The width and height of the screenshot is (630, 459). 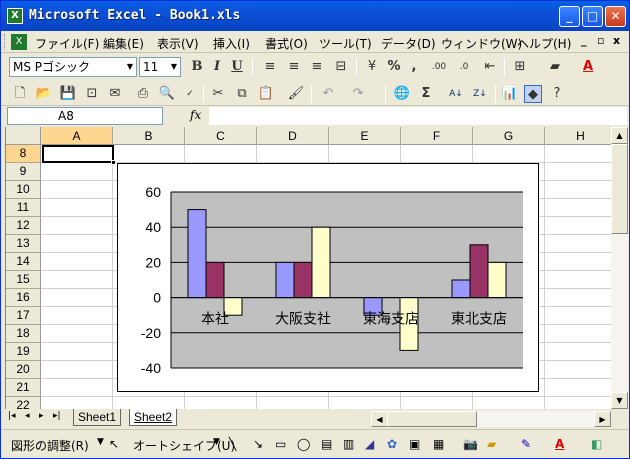 What do you see at coordinates (73, 67) in the screenshot?
I see `font-name-combo: MS Pゴシック ▼` at bounding box center [73, 67].